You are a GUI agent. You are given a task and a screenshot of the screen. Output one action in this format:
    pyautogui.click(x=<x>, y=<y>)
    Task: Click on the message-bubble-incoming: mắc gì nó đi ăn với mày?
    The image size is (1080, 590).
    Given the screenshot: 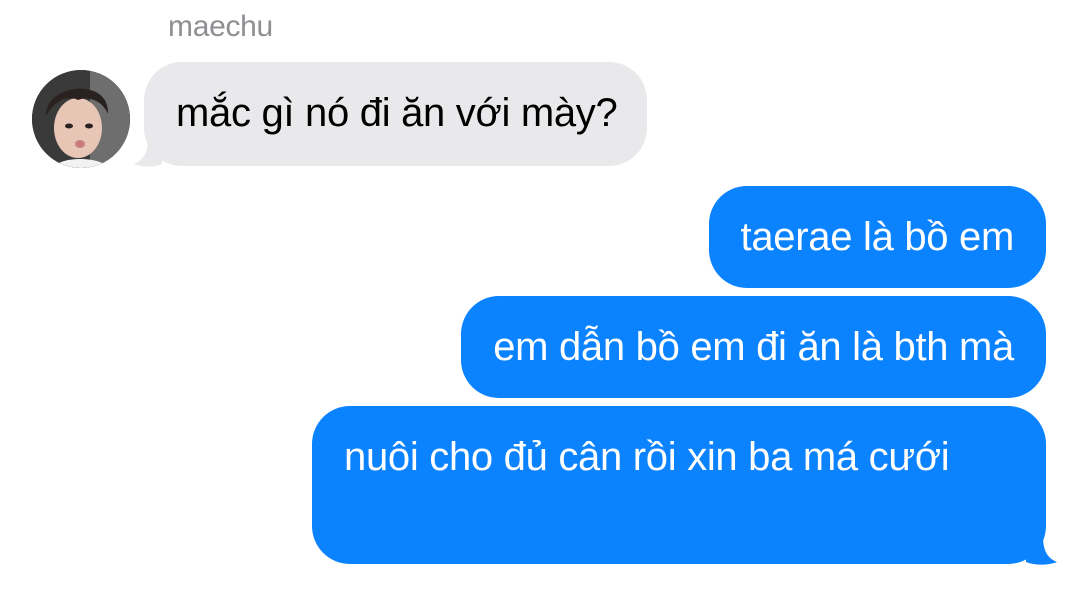 What is the action you would take?
    pyautogui.click(x=396, y=114)
    